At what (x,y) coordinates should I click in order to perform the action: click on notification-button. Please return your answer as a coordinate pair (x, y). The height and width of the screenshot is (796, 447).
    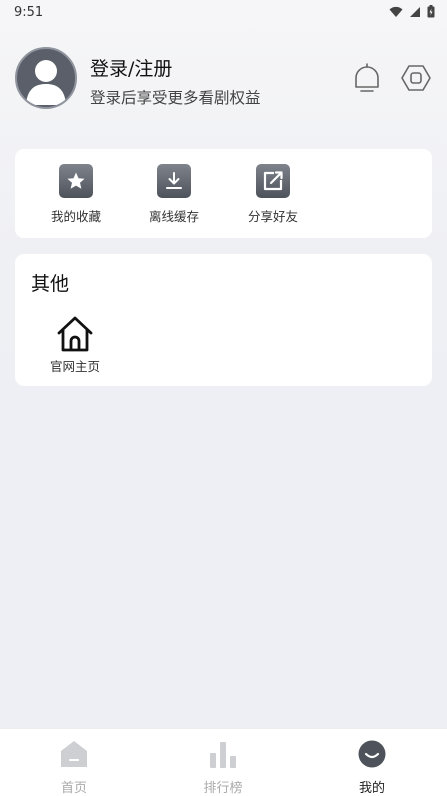
    Looking at the image, I should click on (367, 78).